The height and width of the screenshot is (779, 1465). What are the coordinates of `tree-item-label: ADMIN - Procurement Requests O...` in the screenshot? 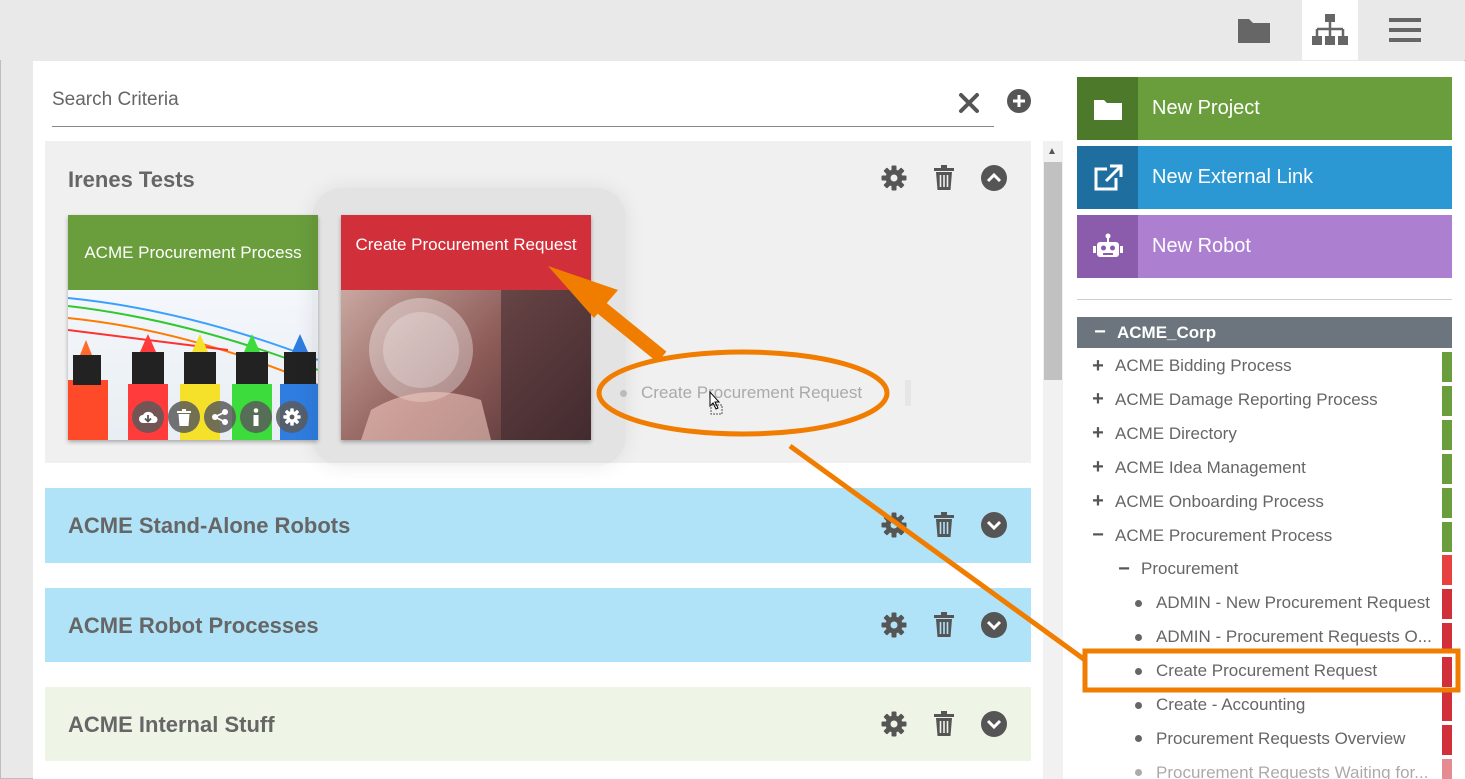 It's located at (1294, 637).